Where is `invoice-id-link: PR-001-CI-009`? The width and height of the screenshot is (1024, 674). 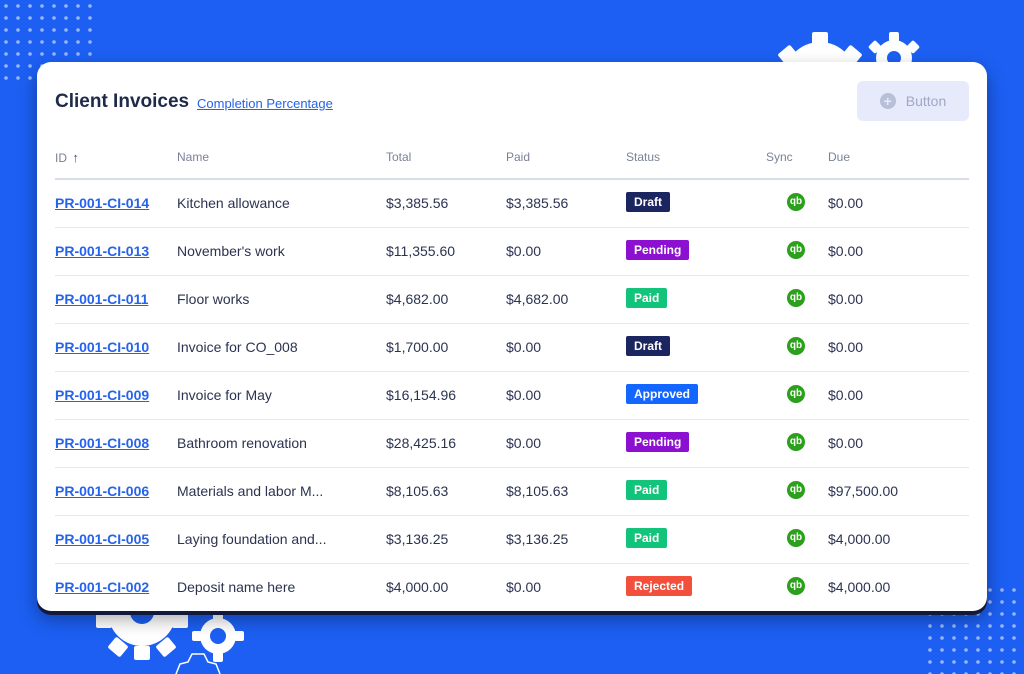
invoice-id-link: PR-001-CI-009 is located at coordinates (102, 395).